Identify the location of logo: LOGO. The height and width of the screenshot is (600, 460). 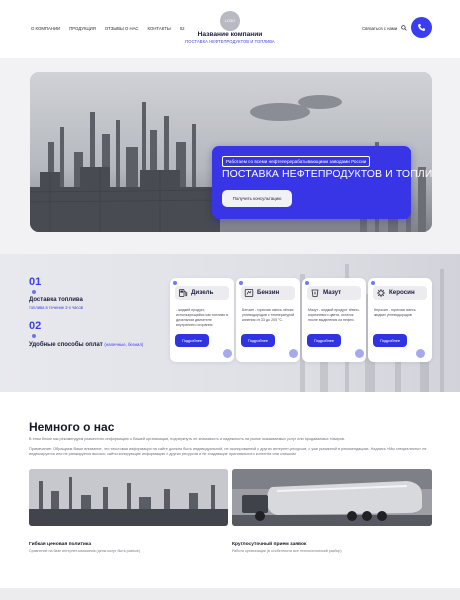
(230, 21).